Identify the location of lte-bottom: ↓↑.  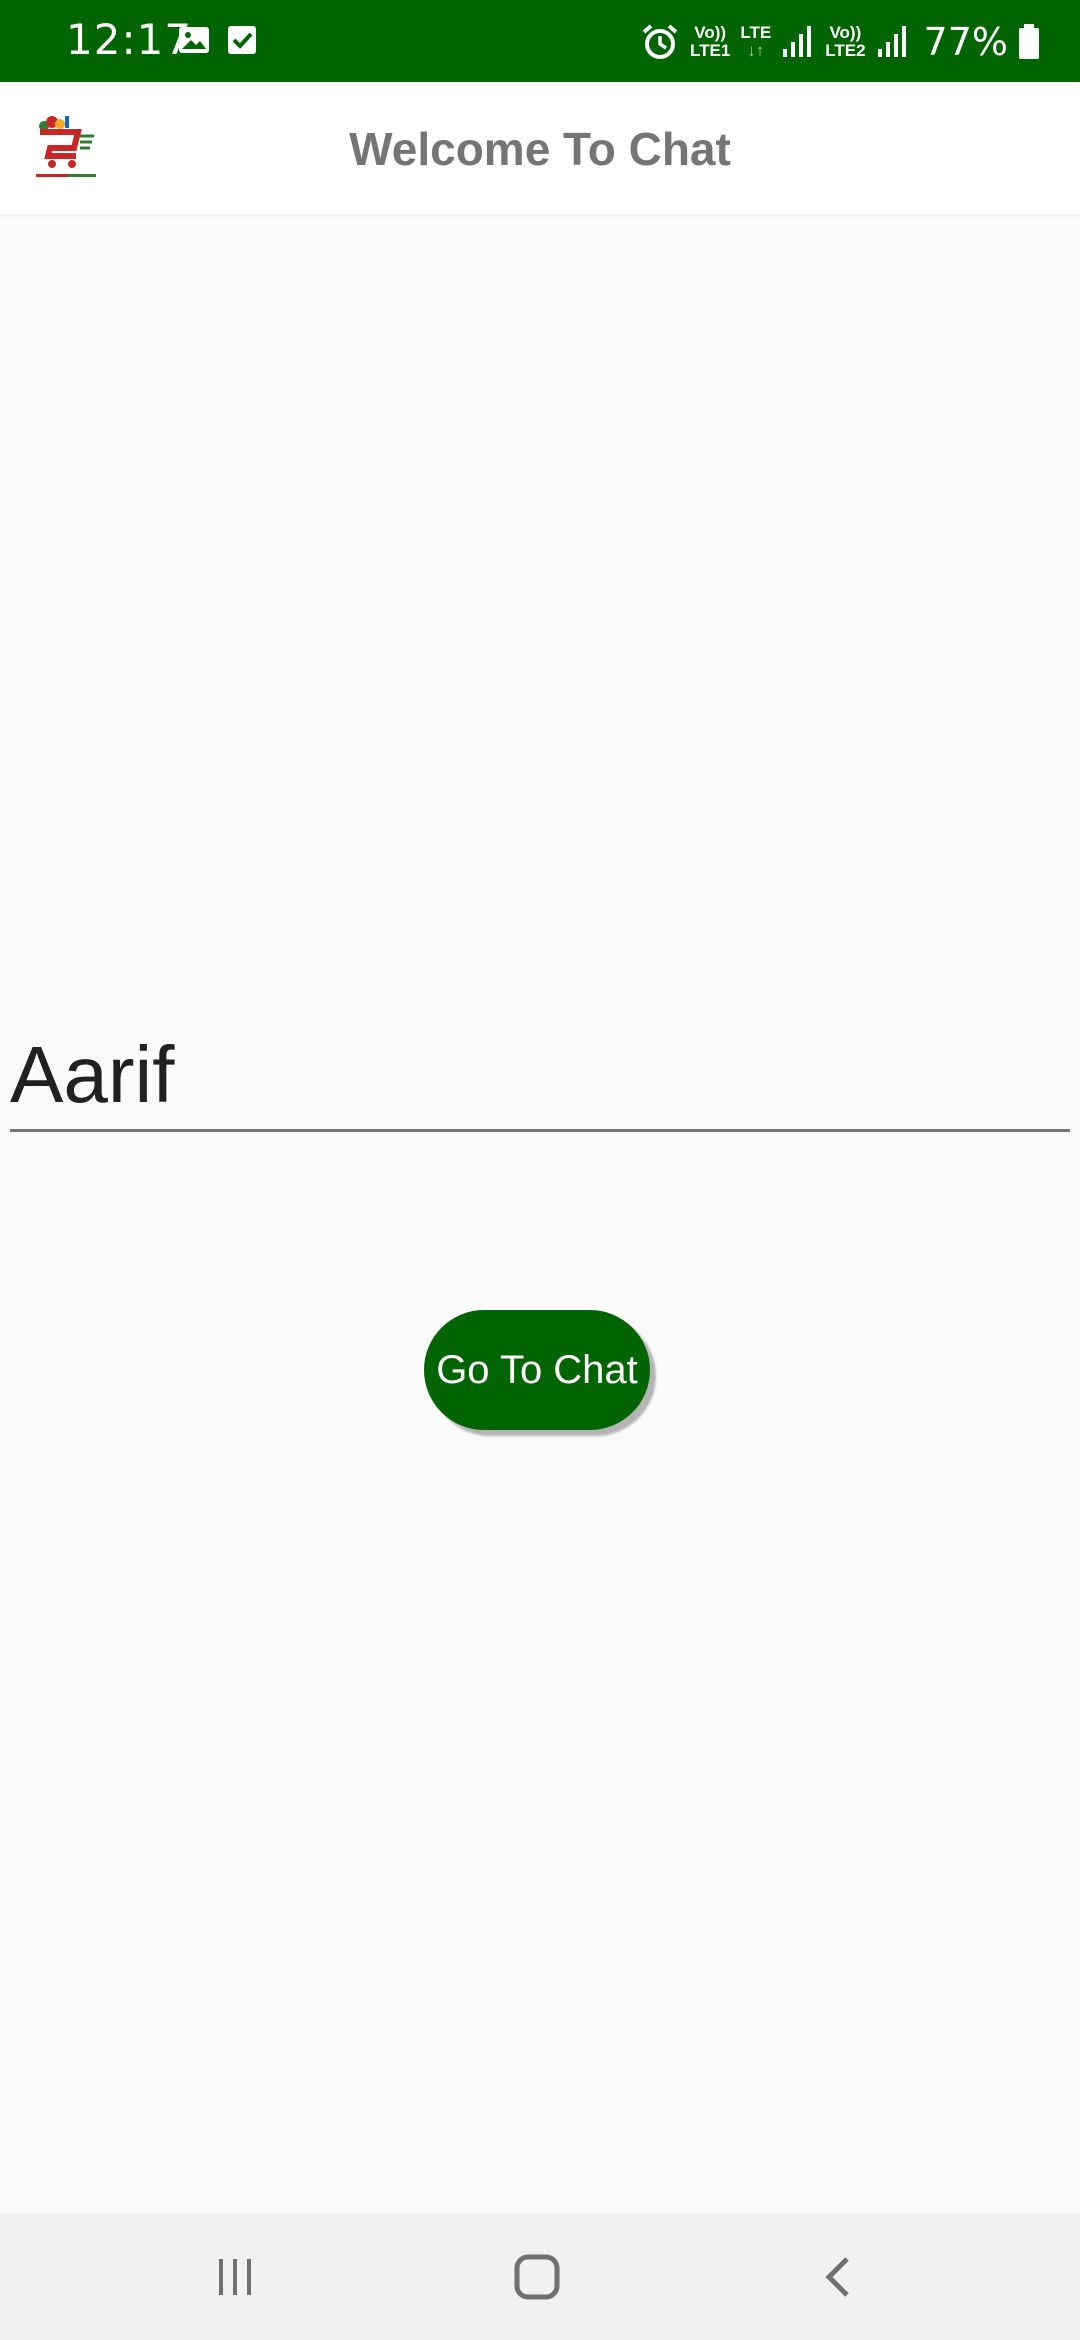
(756, 50).